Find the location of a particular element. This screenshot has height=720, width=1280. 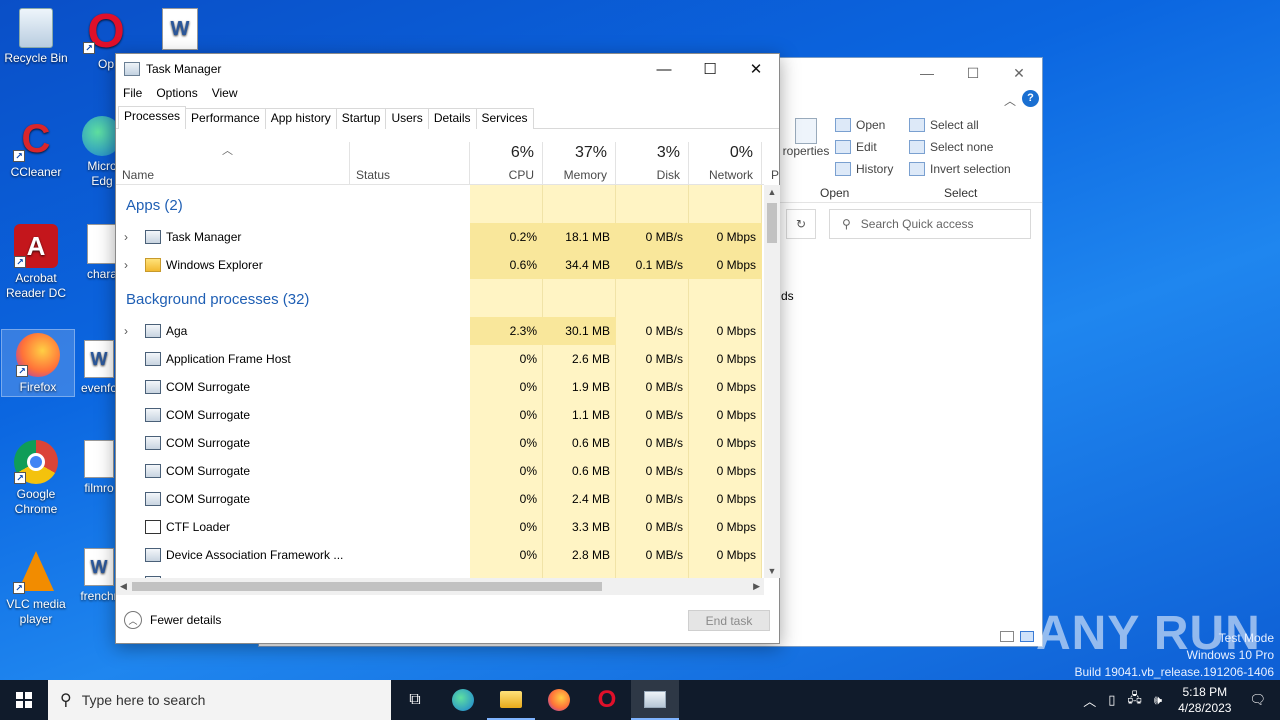

tab-startup: Startup is located at coordinates (361, 118).